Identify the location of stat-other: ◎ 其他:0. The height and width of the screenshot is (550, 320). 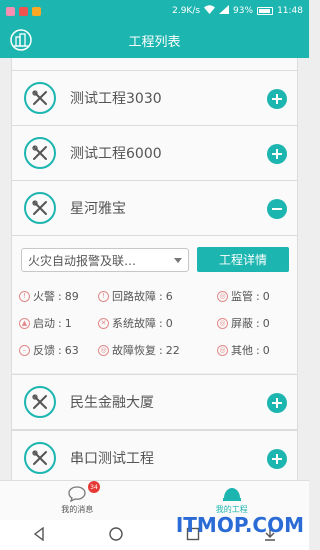
(243, 350).